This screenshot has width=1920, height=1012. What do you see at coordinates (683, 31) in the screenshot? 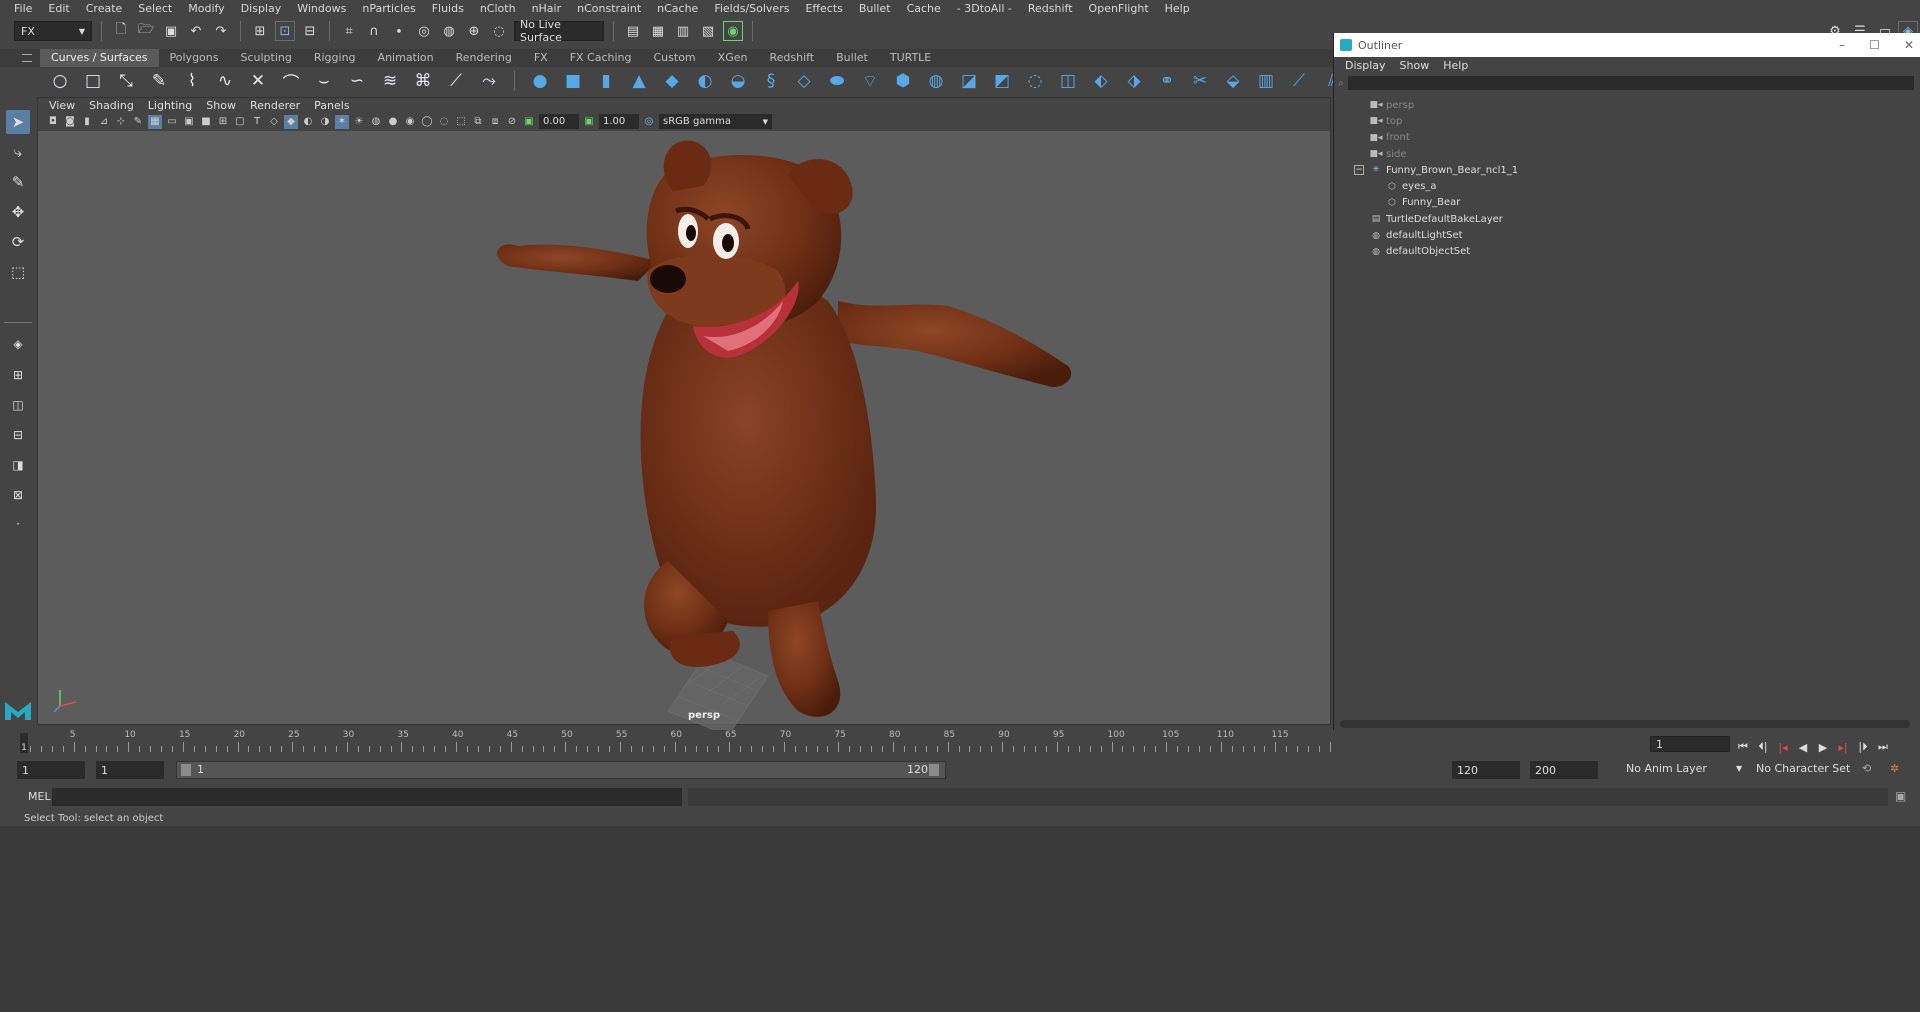
I see `ipr-render-icon: ▥` at bounding box center [683, 31].